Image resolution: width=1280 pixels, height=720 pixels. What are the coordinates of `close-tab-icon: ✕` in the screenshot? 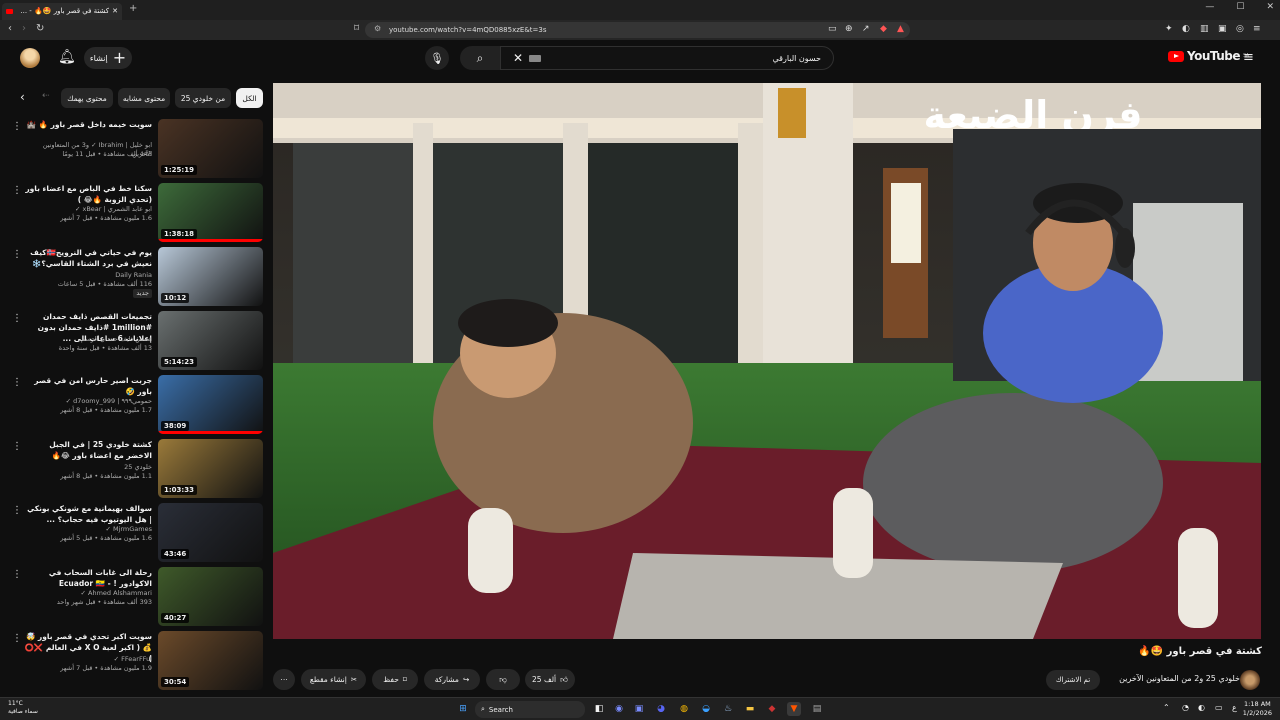 It's located at (115, 11).